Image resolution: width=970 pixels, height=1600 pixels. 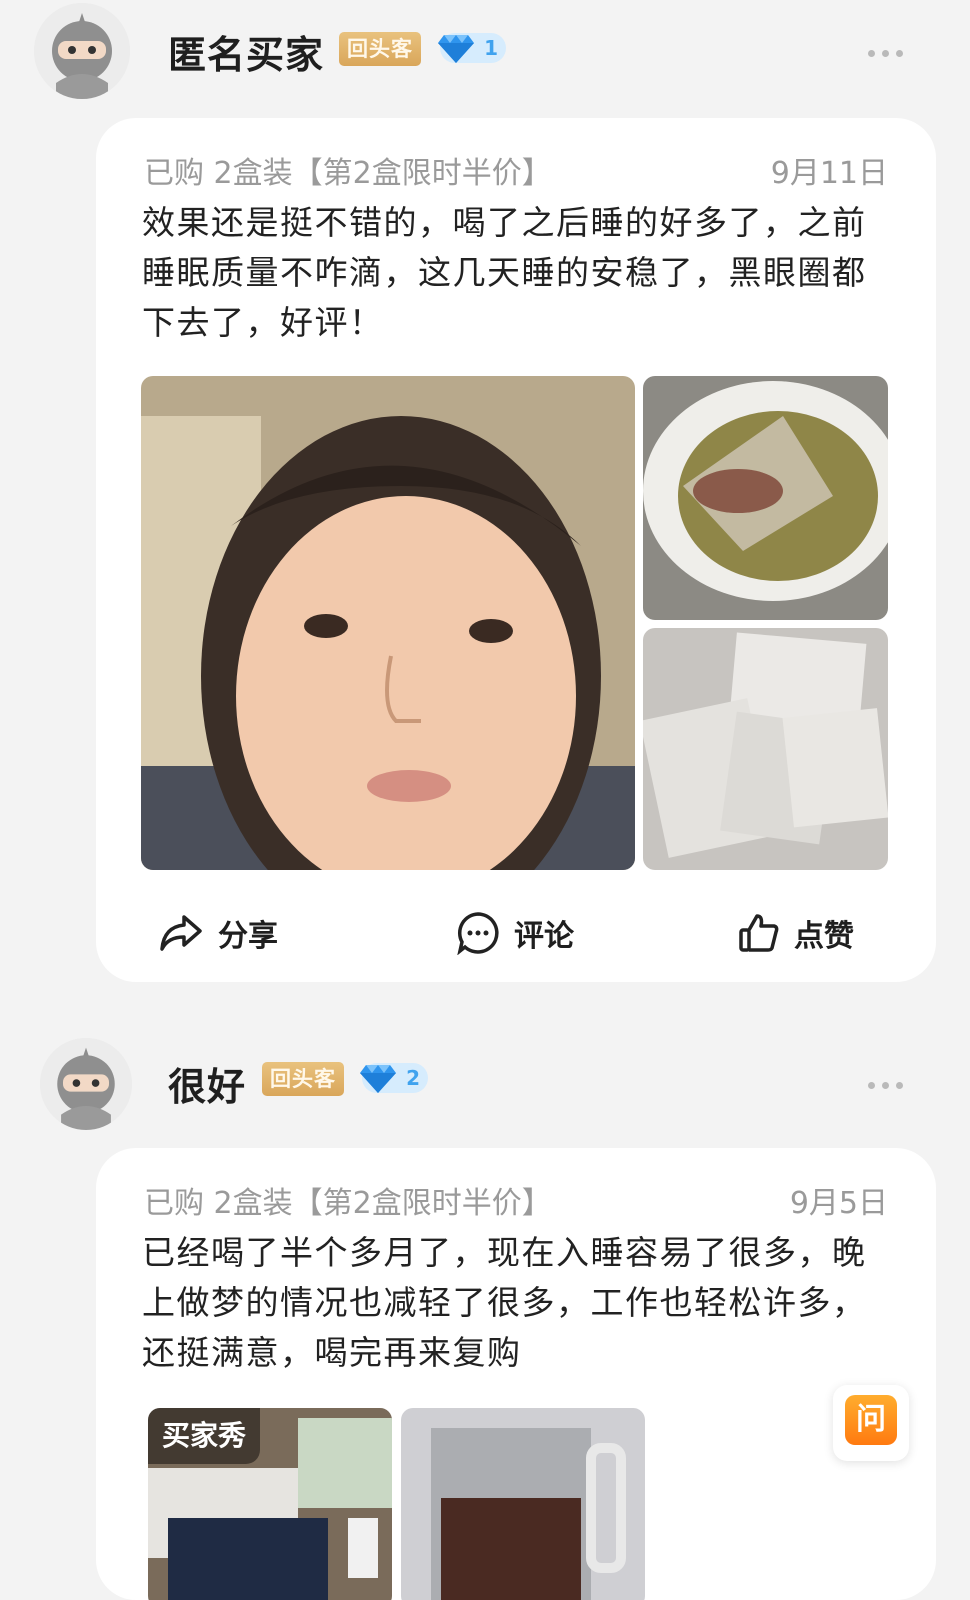 What do you see at coordinates (491, 48) in the screenshot?
I see `level-number: 1` at bounding box center [491, 48].